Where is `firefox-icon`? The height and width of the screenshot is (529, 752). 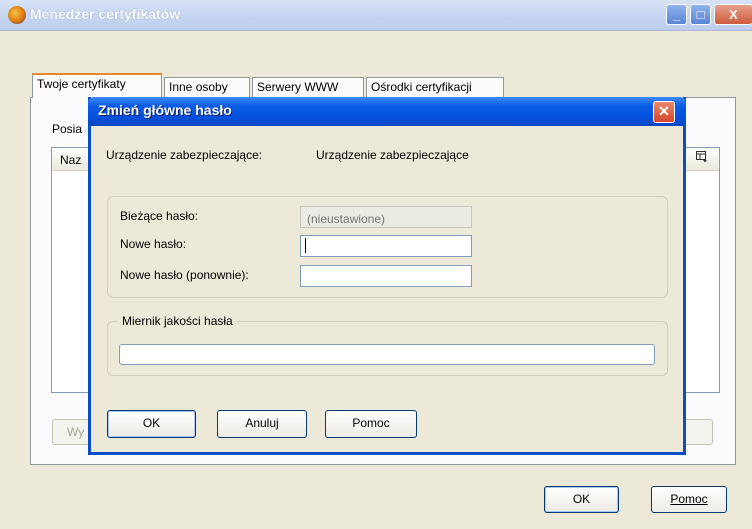
firefox-icon is located at coordinates (17, 15).